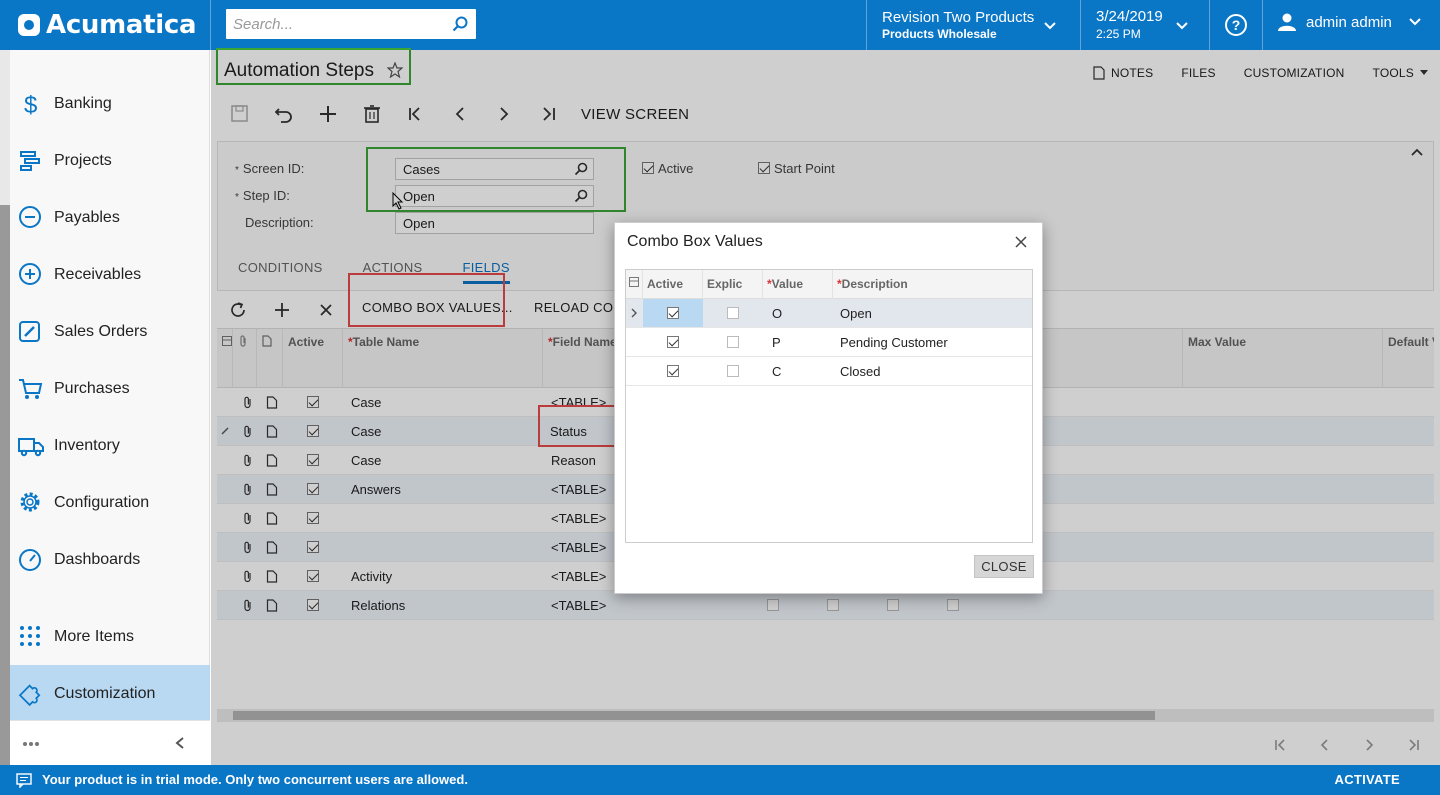 The image size is (1440, 795). What do you see at coordinates (5, 485) in the screenshot?
I see `sidebar-scrollbar` at bounding box center [5, 485].